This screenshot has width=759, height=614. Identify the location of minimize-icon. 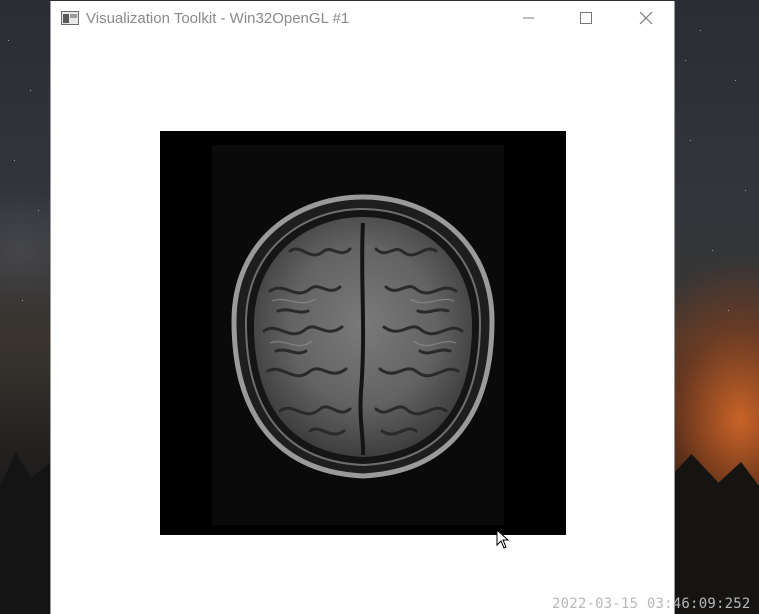
(528, 18).